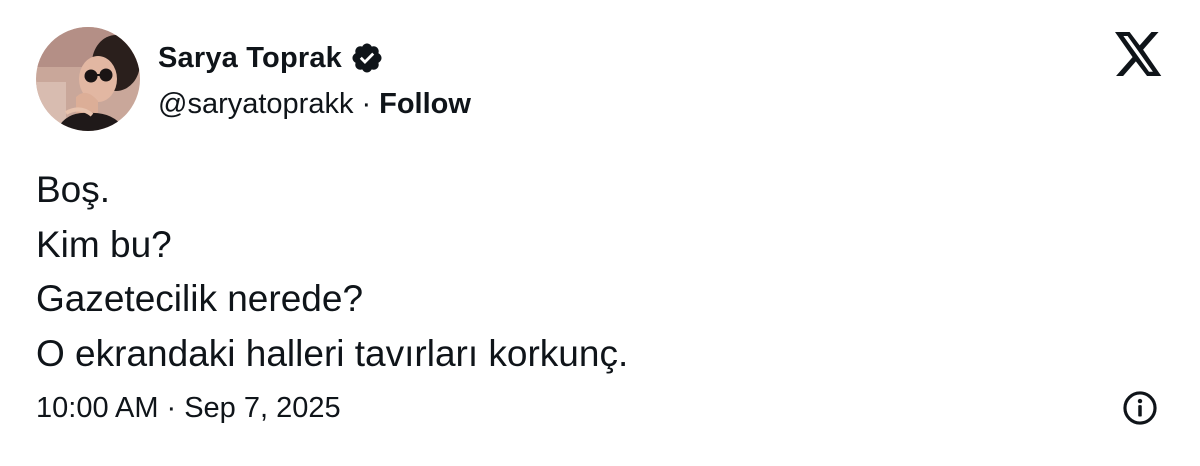 The image size is (1200, 466). Describe the element at coordinates (262, 408) in the screenshot. I see `tweet-date: Sep 7, 2025` at that location.